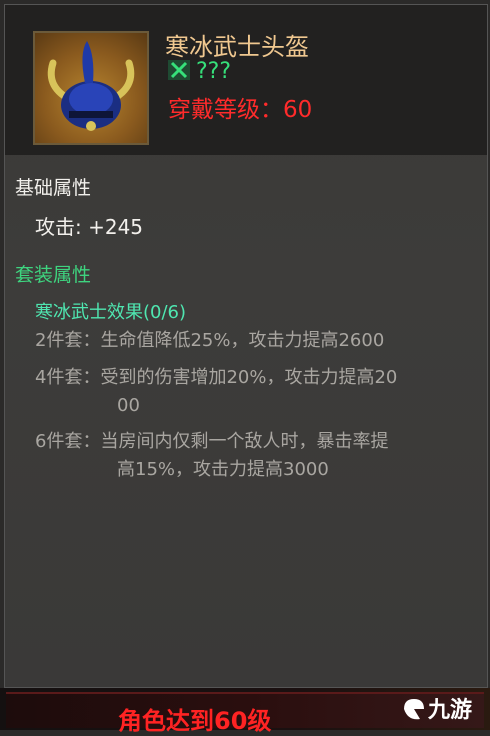  What do you see at coordinates (212, 441) in the screenshot?
I see `set-piece-6: 6件套：当房间内仅剩一个敌人时，暴击率提` at bounding box center [212, 441].